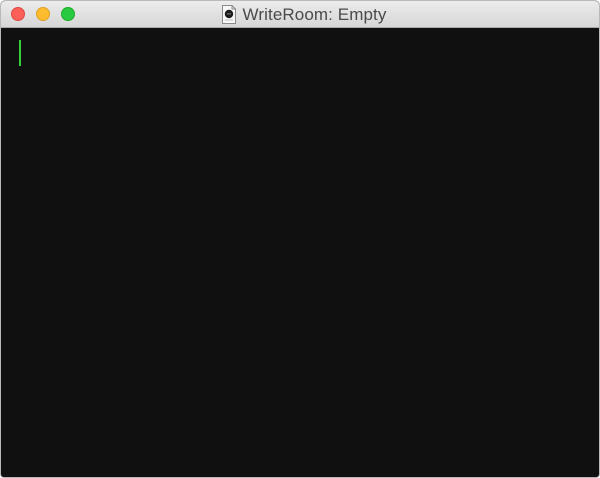 The image size is (600, 478). I want to click on text-caret, so click(20, 53).